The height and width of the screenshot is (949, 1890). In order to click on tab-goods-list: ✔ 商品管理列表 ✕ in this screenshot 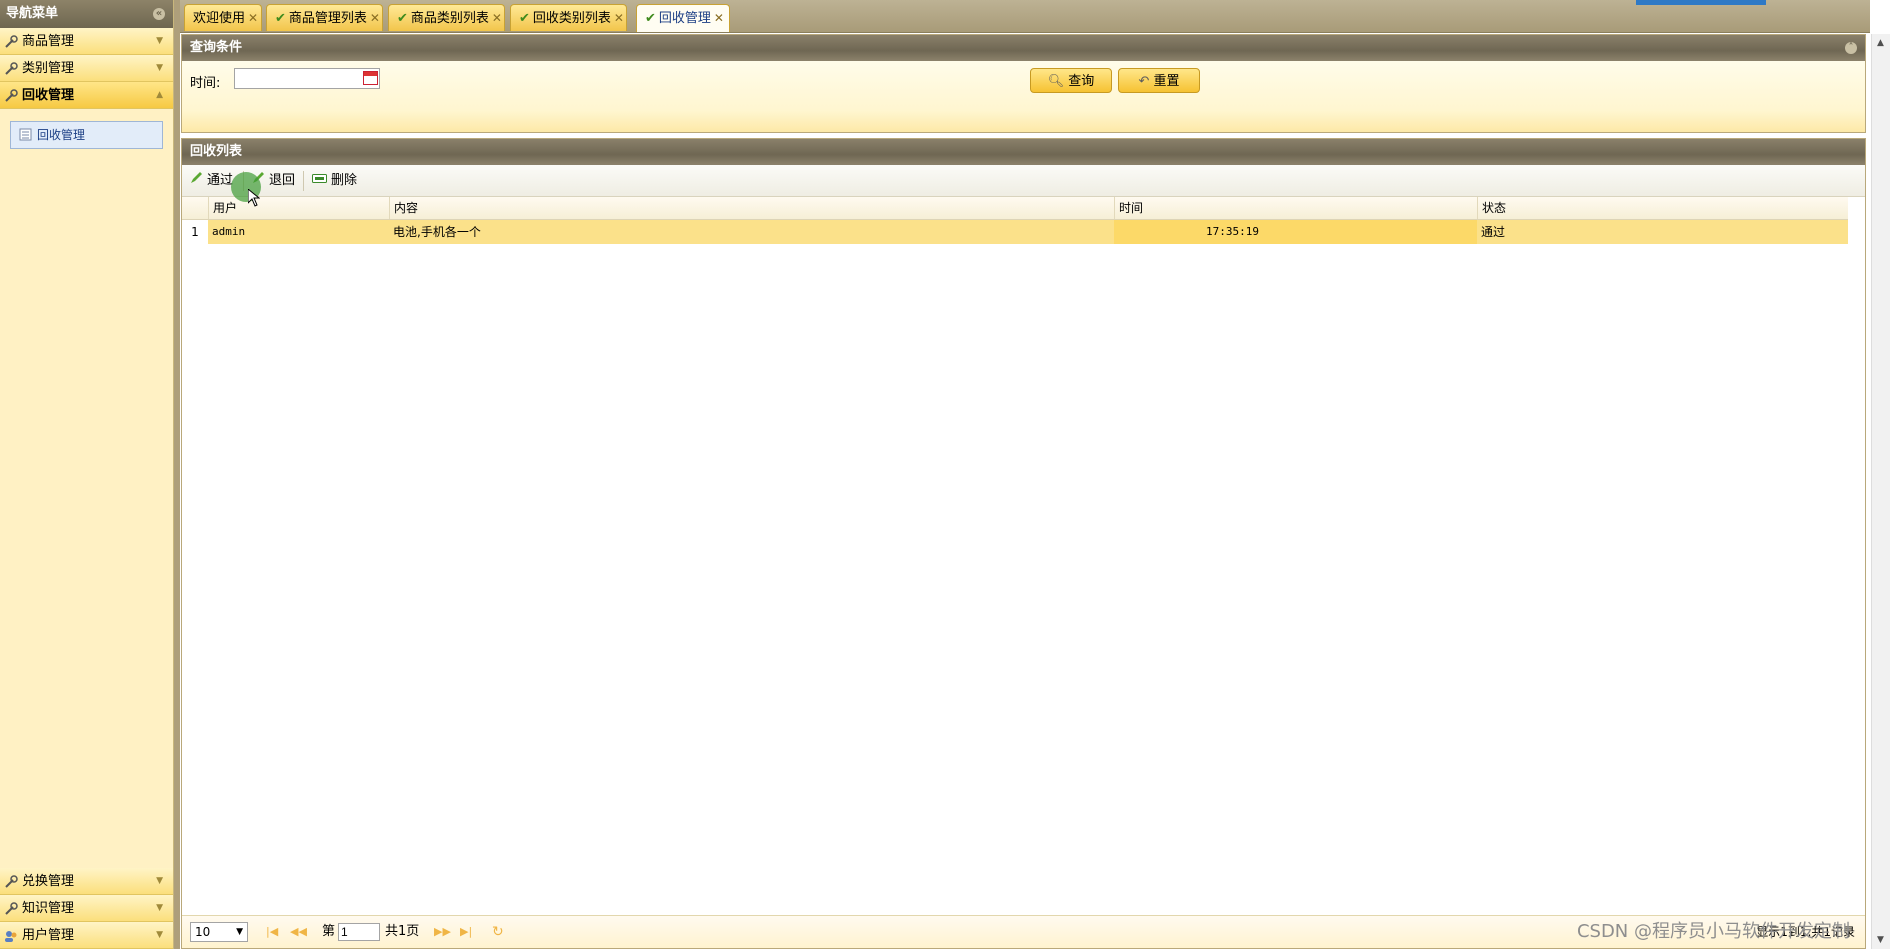, I will do `click(324, 17)`.